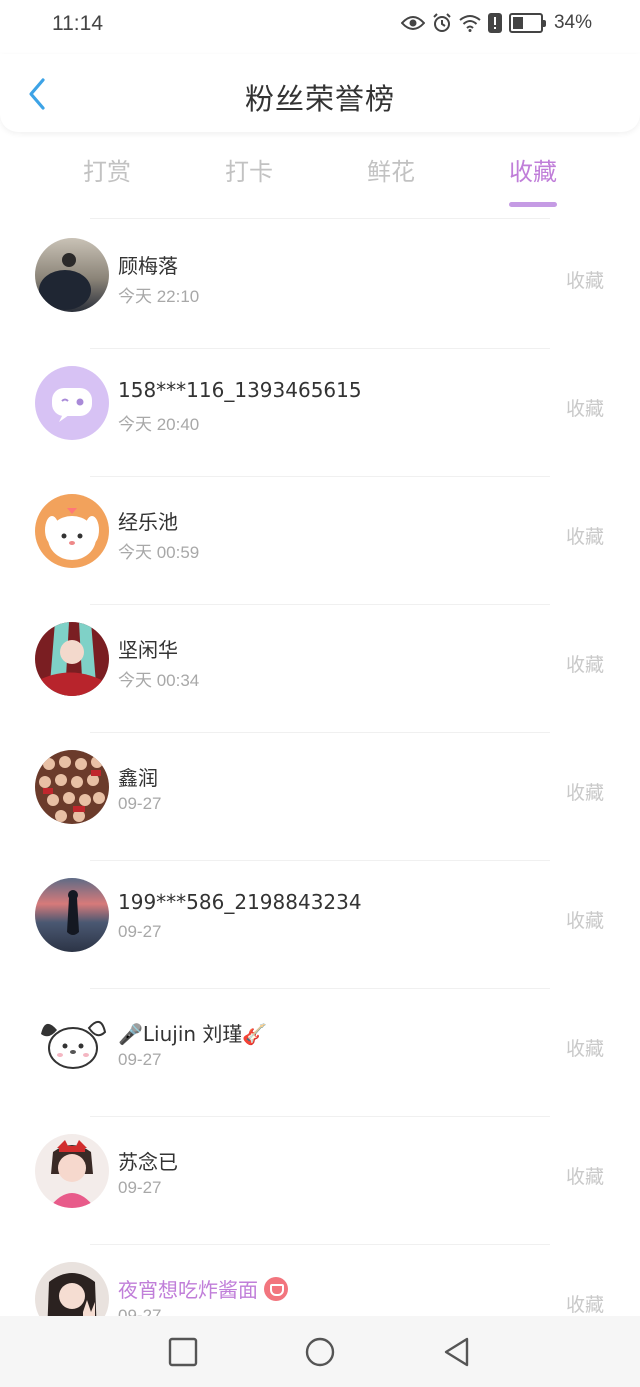 The height and width of the screenshot is (1387, 640). What do you see at coordinates (138, 778) in the screenshot?
I see `fan-name: 鑫润` at bounding box center [138, 778].